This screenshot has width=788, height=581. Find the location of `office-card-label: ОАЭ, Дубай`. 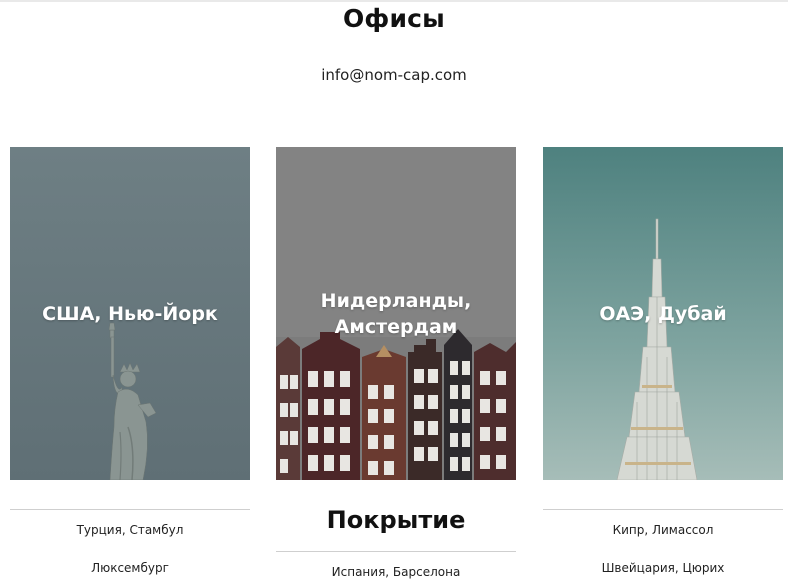

office-card-label: ОАЭ, Дубай is located at coordinates (663, 314).